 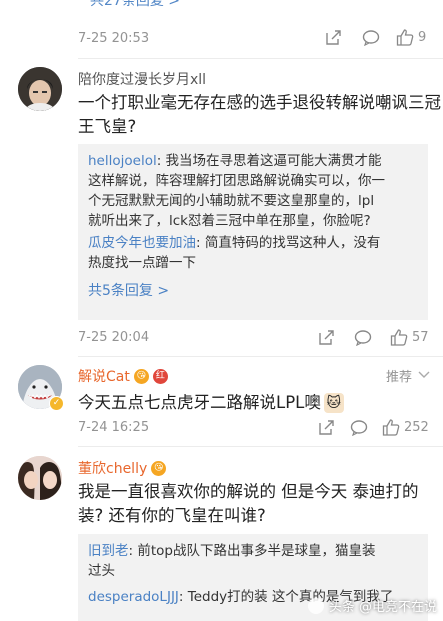 I want to click on commenter-row: 解说Cat 😘 红, so click(x=123, y=376).